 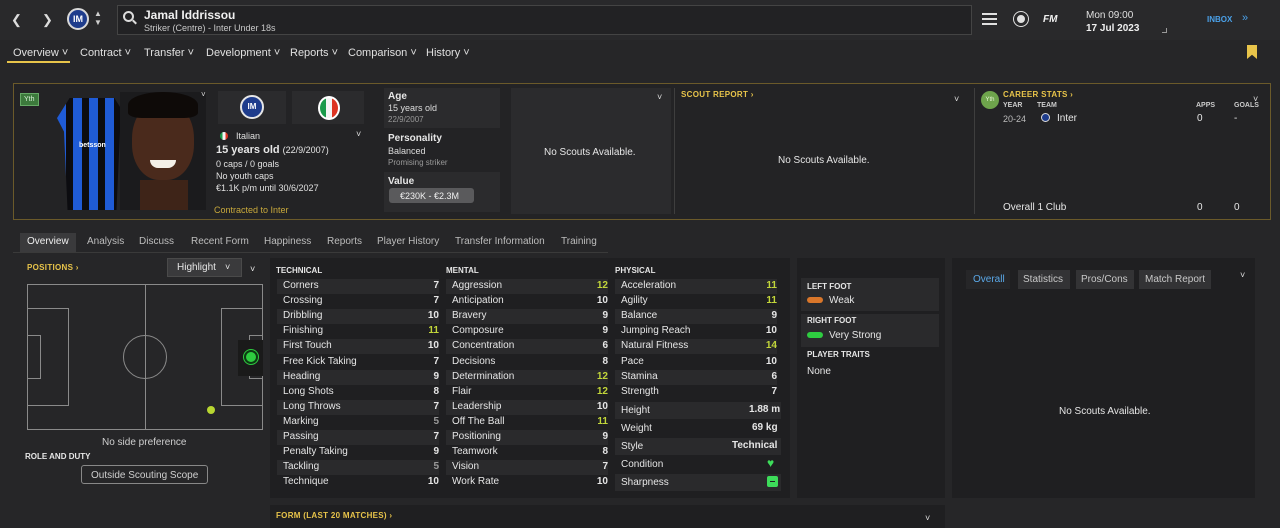 What do you see at coordinates (527, 482) in the screenshot?
I see `attribute-row: Work Rate 10` at bounding box center [527, 482].